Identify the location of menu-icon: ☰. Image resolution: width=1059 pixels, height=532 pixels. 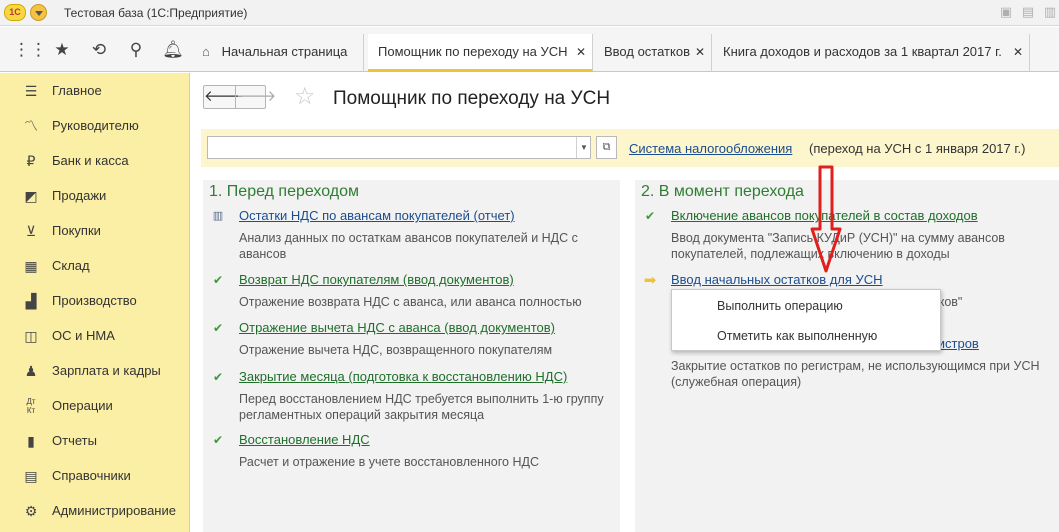
(31, 91).